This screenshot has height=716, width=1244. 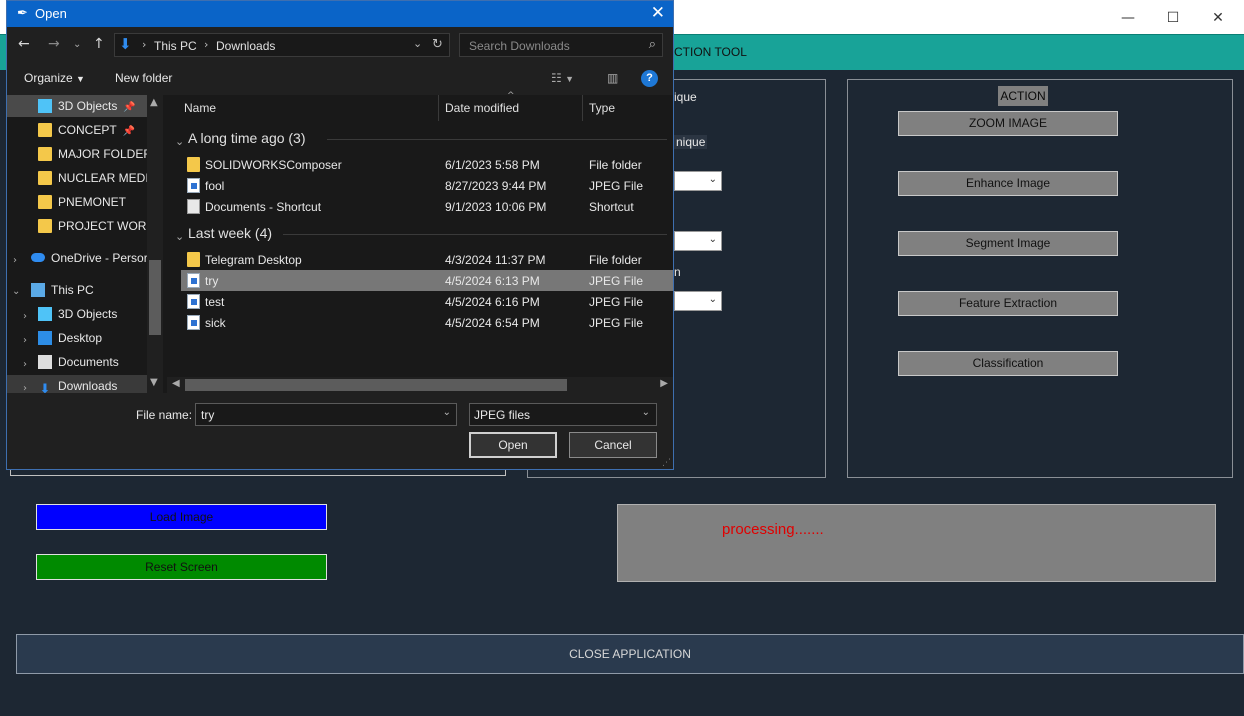 What do you see at coordinates (154, 102) in the screenshot?
I see `scroll-up-icon: ▲` at bounding box center [154, 102].